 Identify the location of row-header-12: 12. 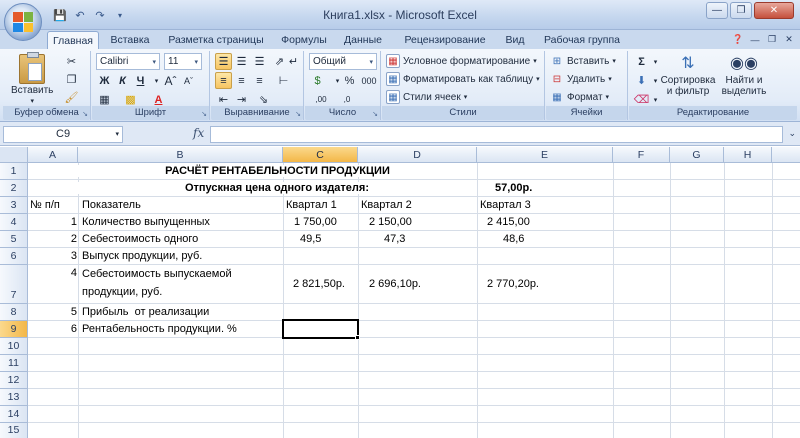
(14, 380).